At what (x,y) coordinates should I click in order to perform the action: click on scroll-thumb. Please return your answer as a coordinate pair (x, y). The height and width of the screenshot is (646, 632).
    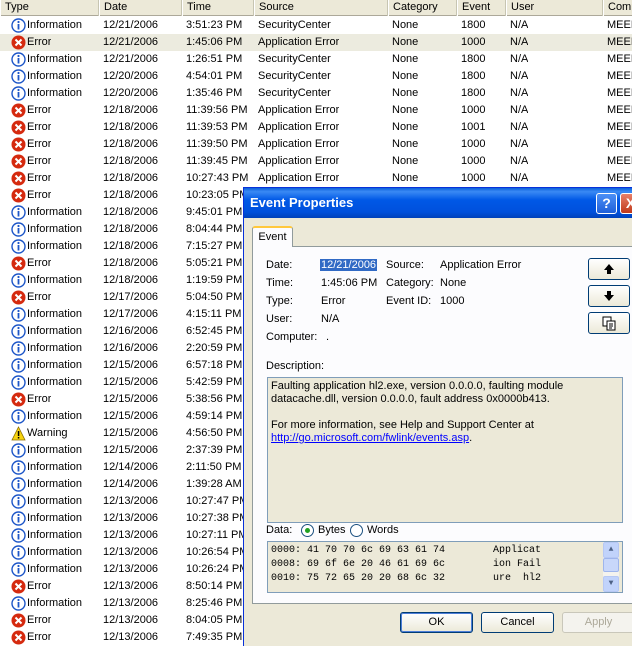
    Looking at the image, I should click on (611, 565).